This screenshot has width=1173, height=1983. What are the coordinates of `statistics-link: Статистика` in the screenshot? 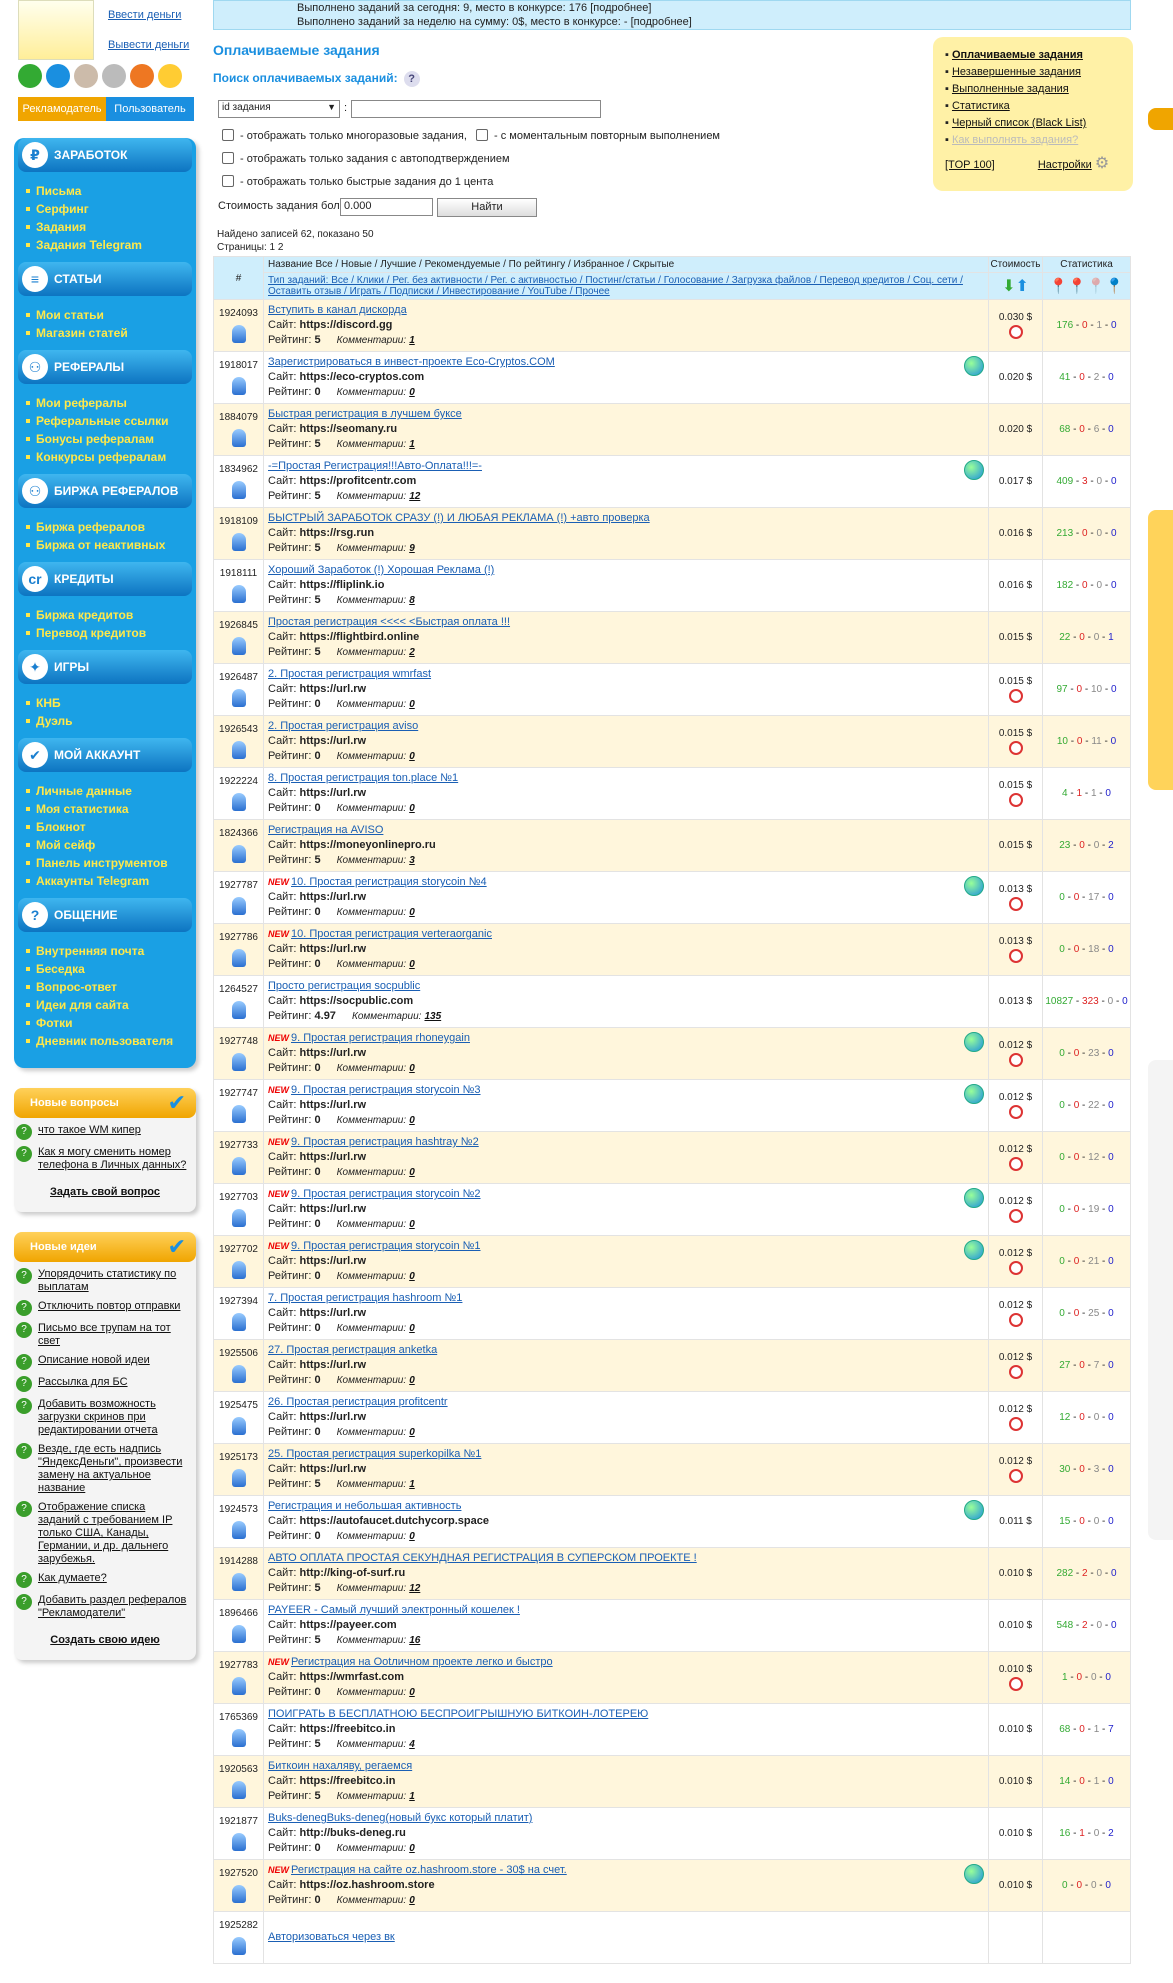 It's located at (981, 106).